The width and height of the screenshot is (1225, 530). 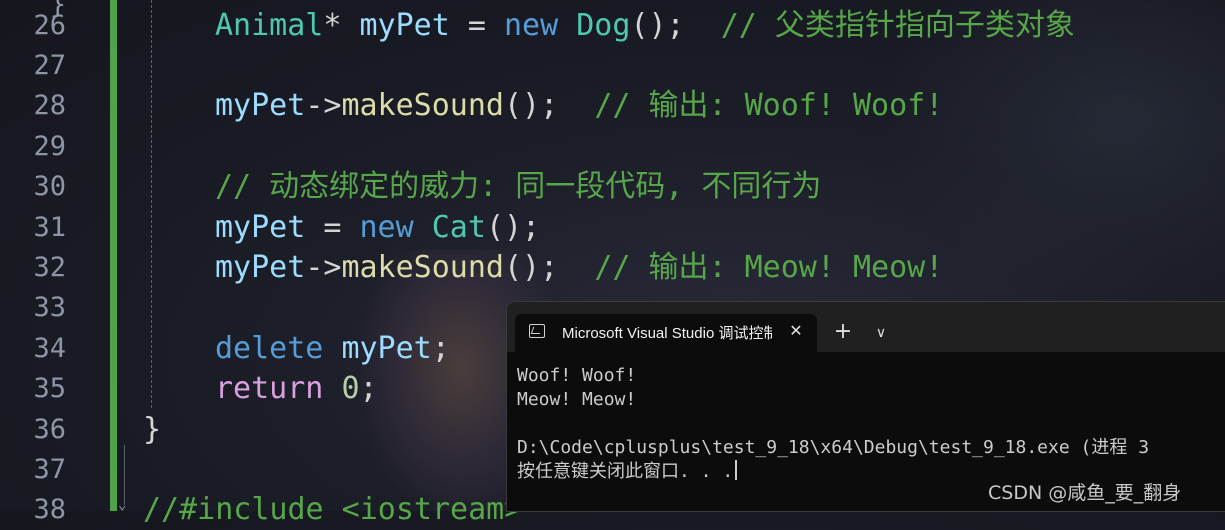 I want to click on change-indicator-bar, so click(x=113, y=255).